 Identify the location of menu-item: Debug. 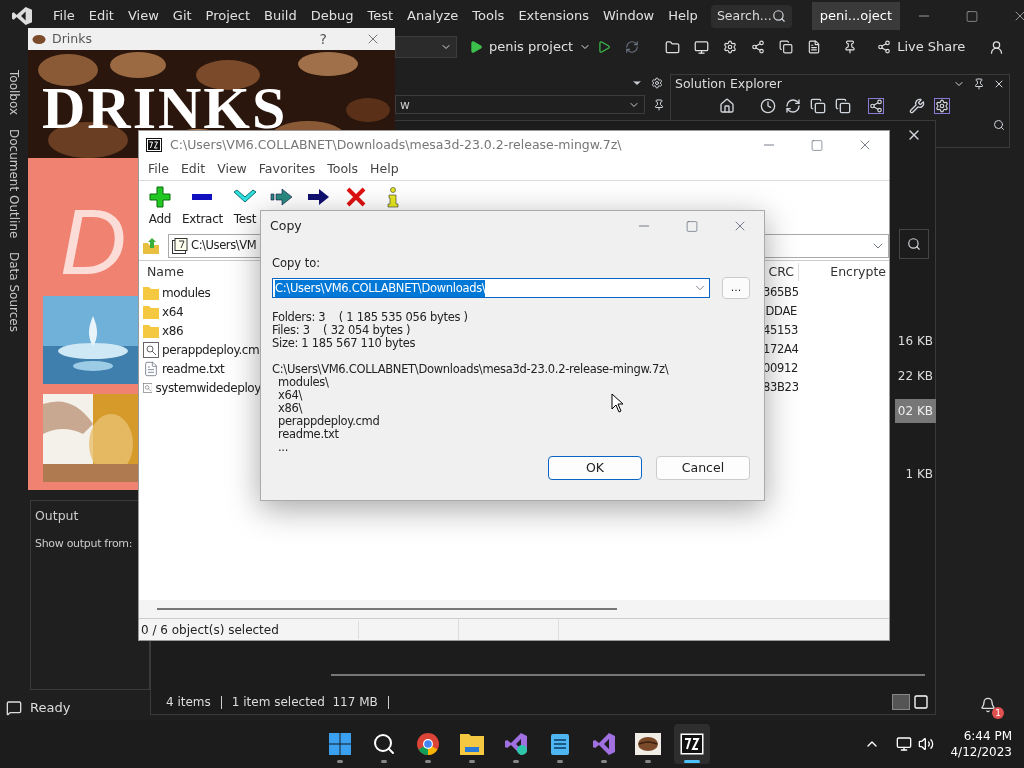
(332, 16).